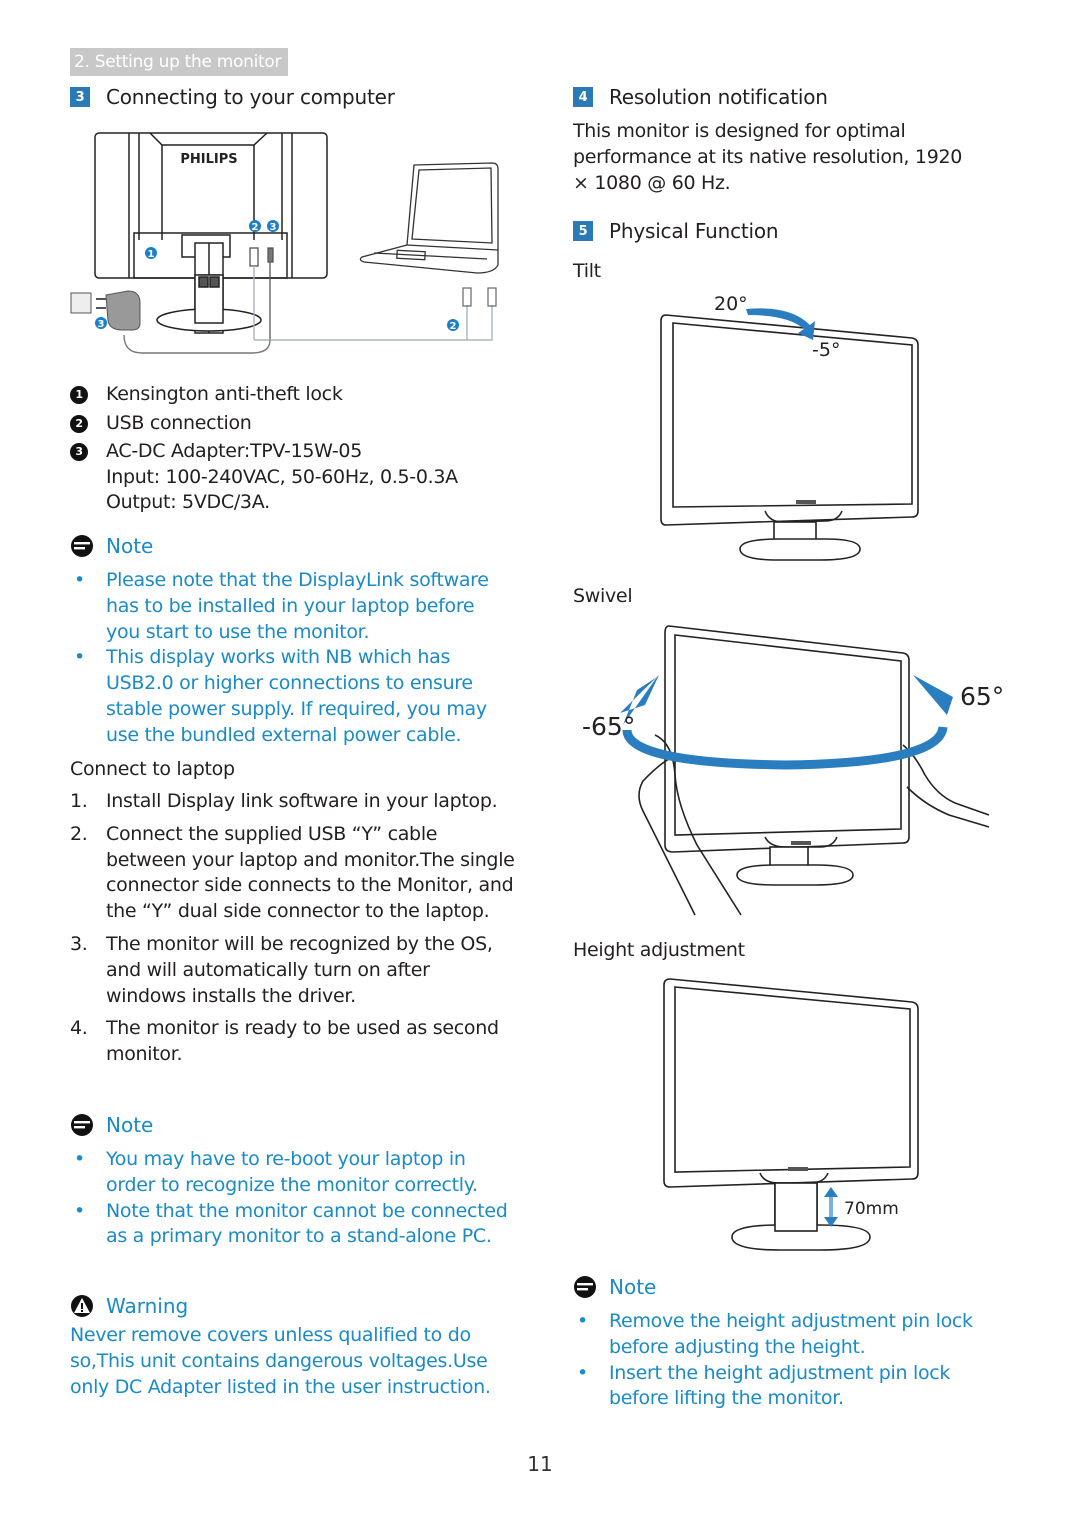 This screenshot has height=1532, width=1080. Describe the element at coordinates (234, 451) in the screenshot. I see `legend-text: AC-DC Adapter:TPV-15W-05` at that location.